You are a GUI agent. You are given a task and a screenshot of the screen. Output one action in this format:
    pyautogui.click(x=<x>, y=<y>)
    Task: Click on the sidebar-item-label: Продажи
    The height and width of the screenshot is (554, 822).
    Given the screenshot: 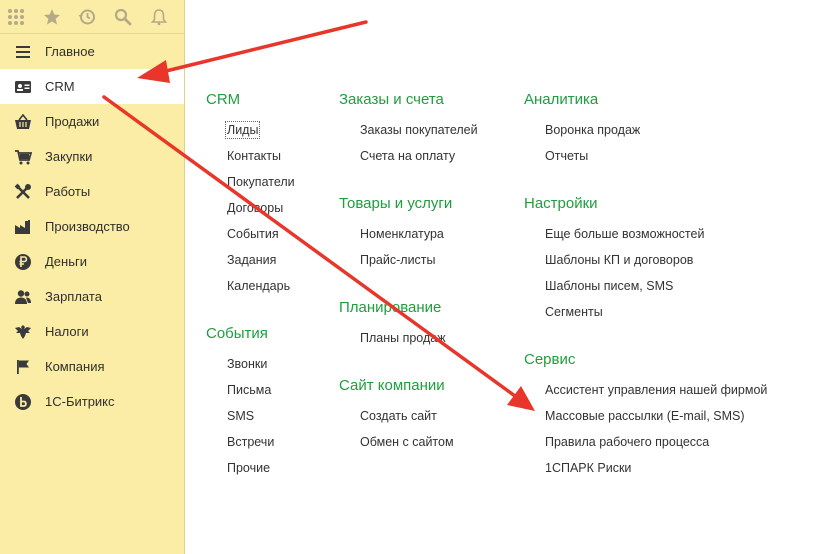 What is the action you would take?
    pyautogui.click(x=72, y=121)
    